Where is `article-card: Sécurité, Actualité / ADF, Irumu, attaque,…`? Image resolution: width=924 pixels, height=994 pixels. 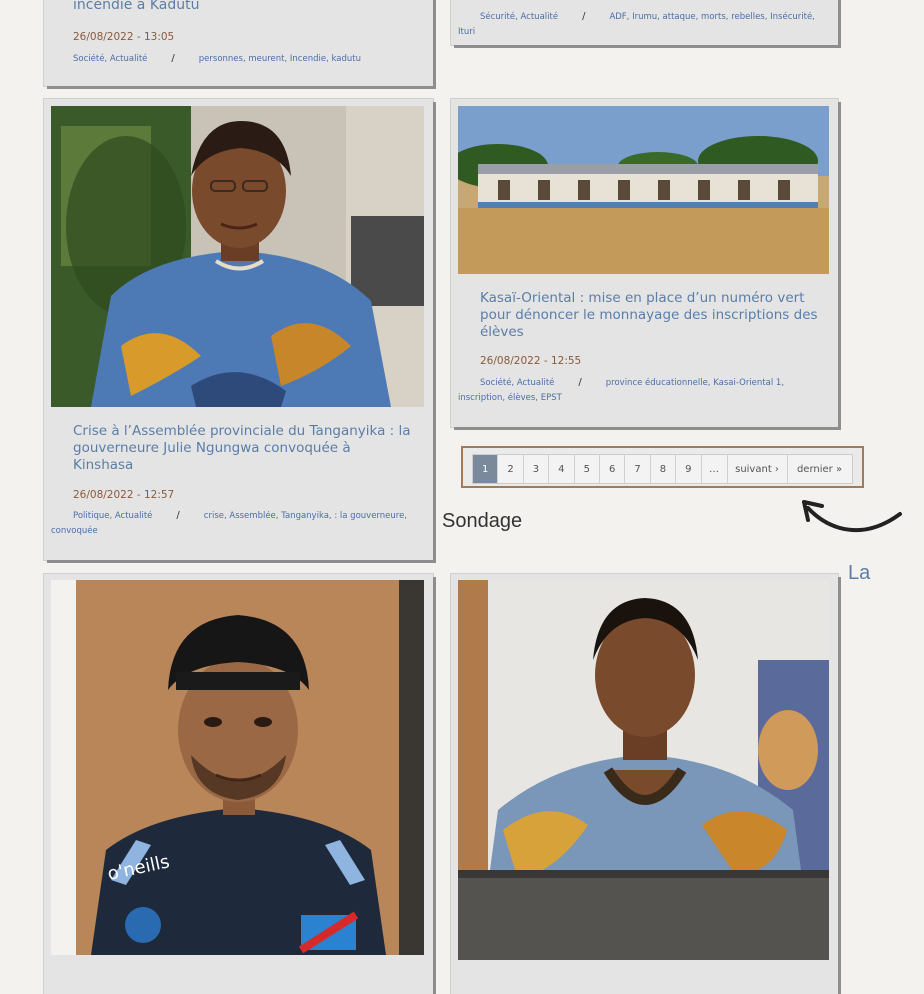 article-card: Sécurité, Actualité / ADF, Irumu, attaque,… is located at coordinates (644, 22).